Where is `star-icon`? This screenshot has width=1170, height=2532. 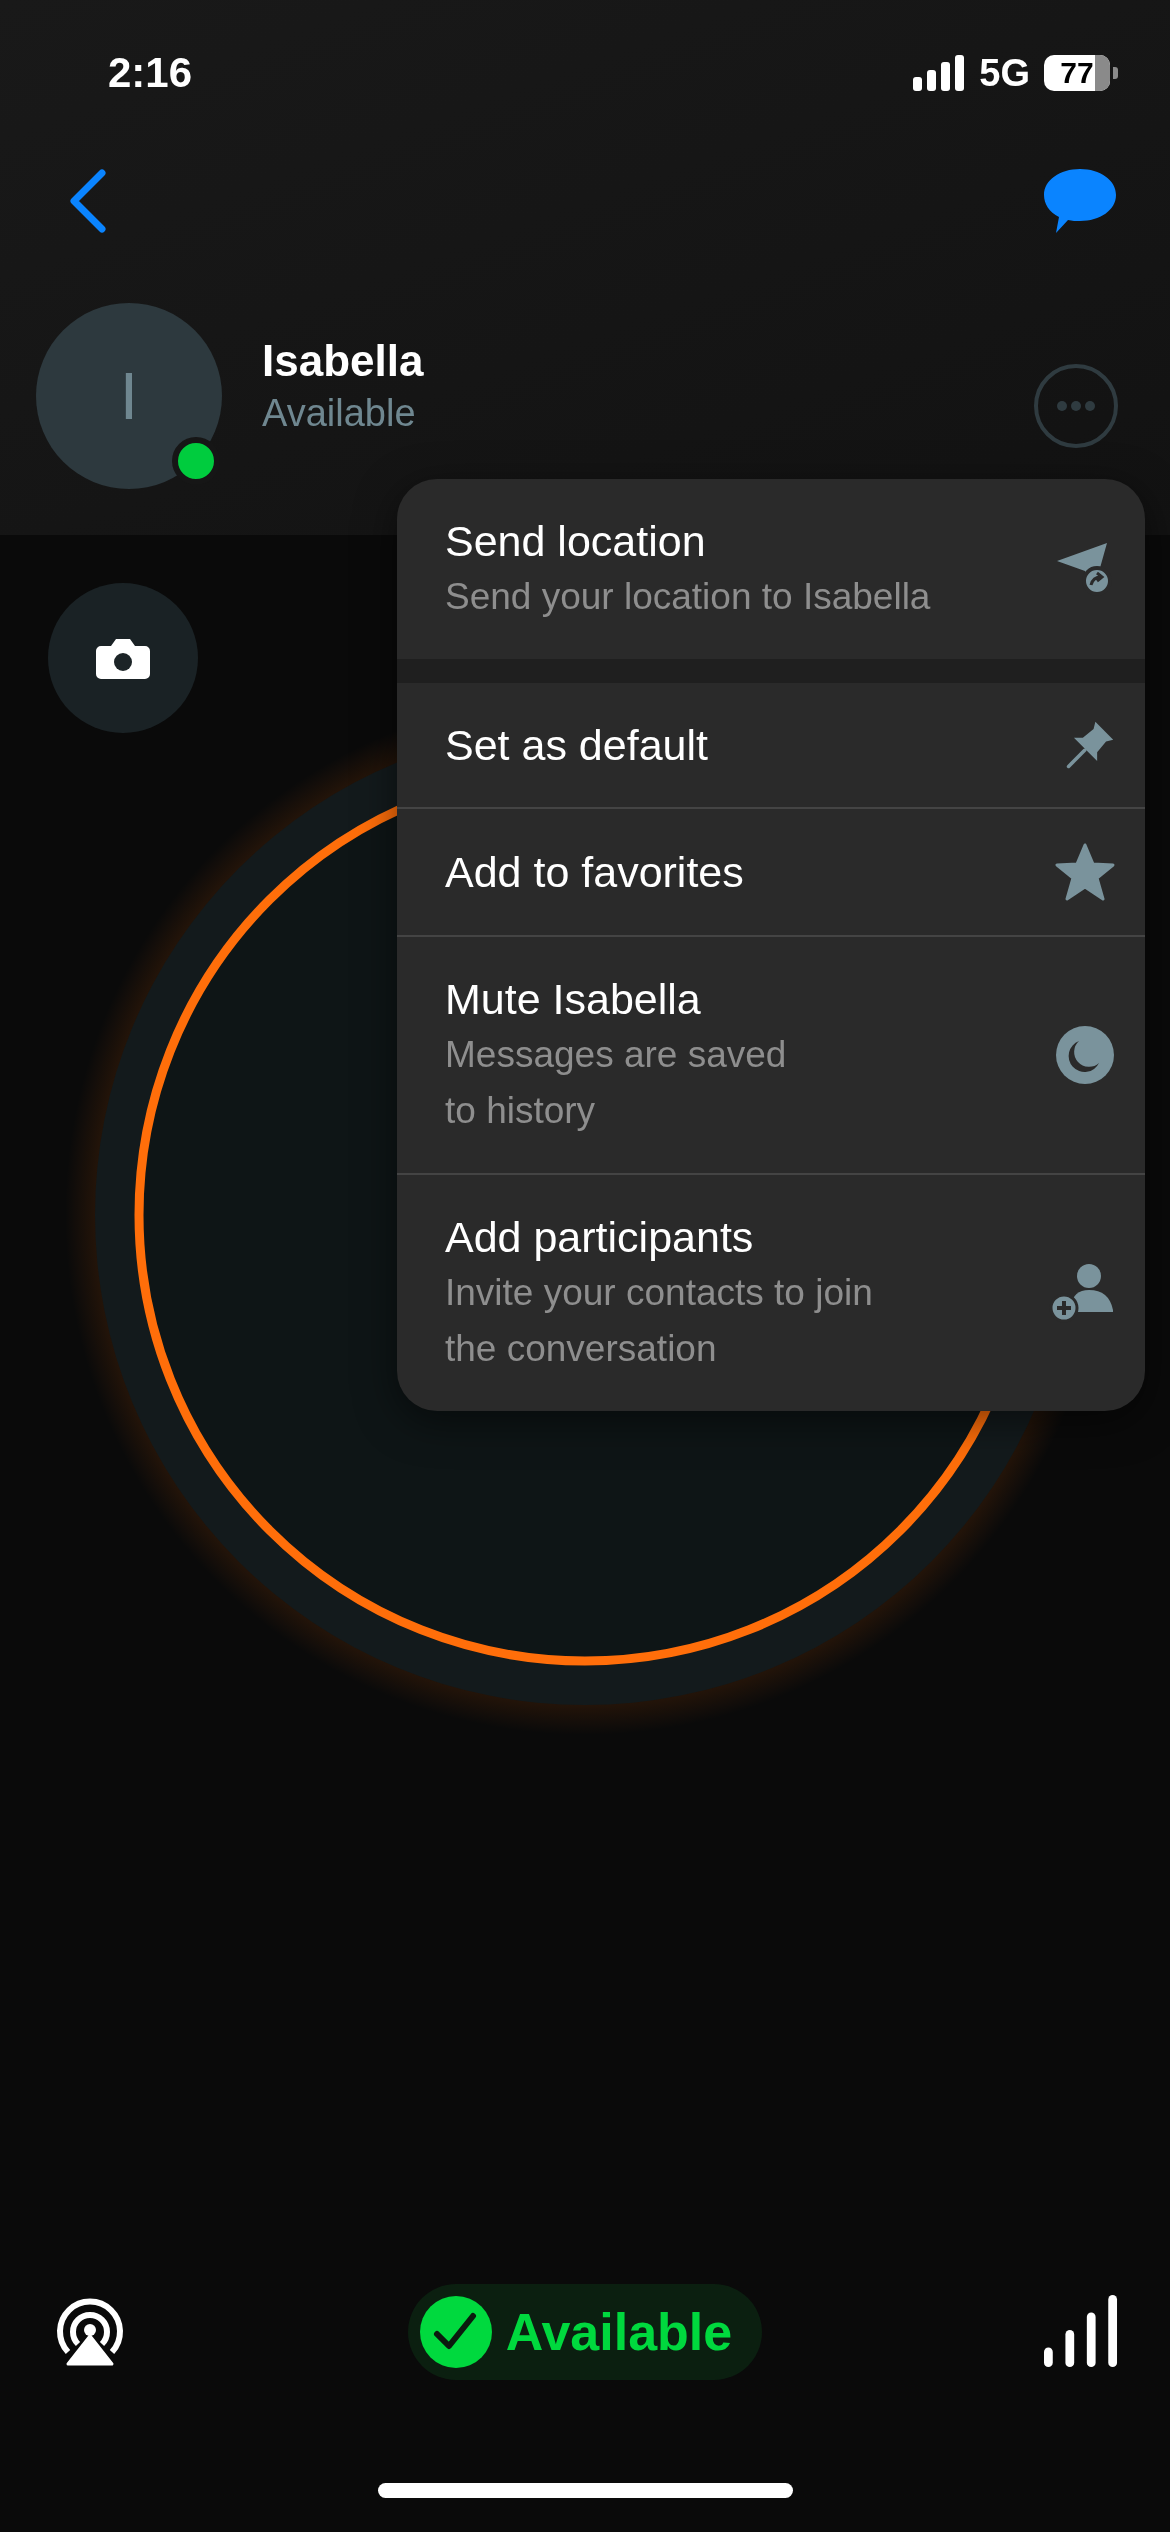
star-icon is located at coordinates (1085, 872).